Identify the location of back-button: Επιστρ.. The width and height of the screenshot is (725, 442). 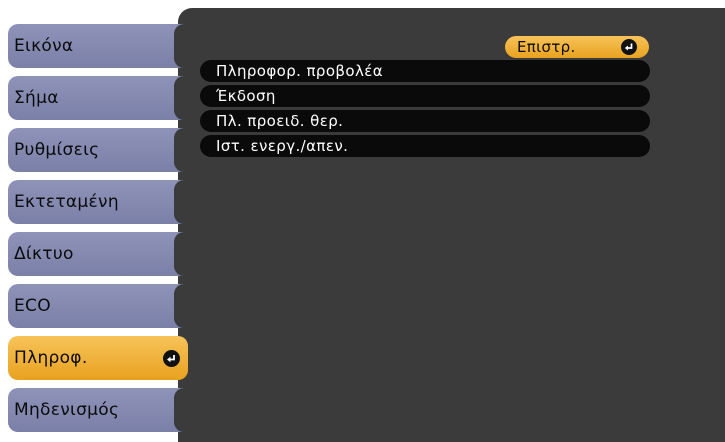
(577, 47).